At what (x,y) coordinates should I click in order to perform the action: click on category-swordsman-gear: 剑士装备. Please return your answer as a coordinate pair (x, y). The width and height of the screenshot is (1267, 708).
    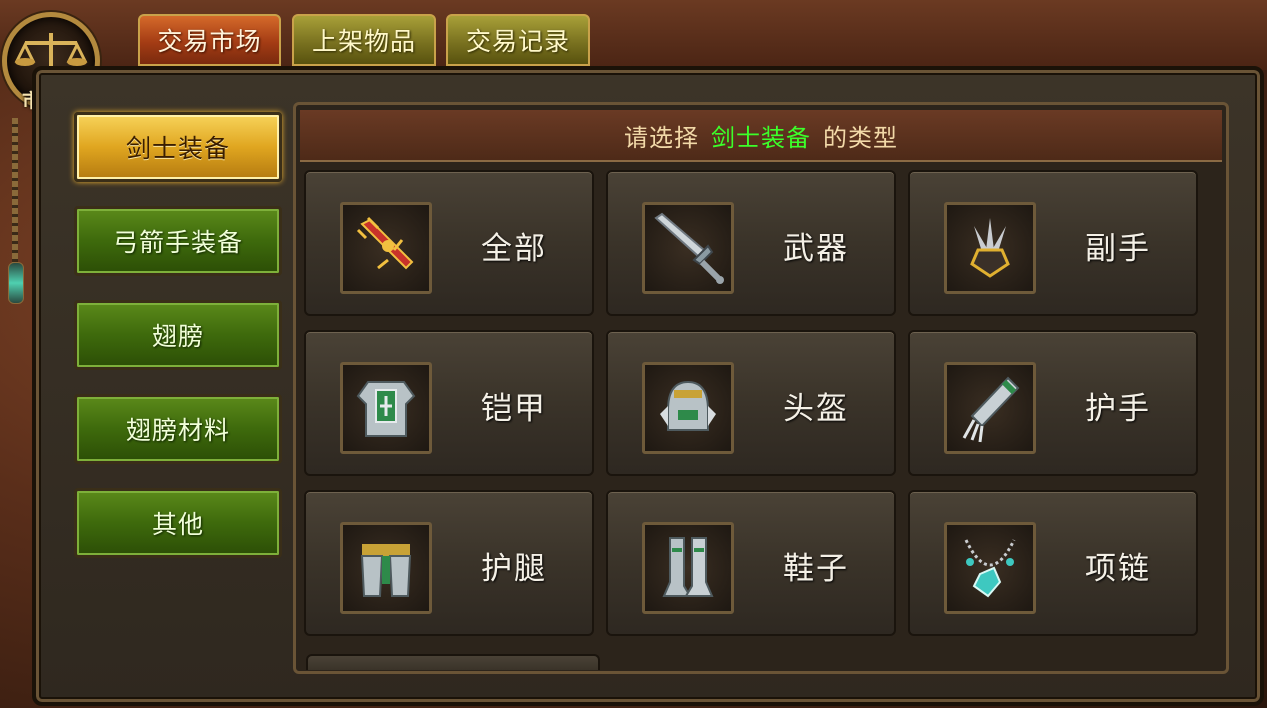
    Looking at the image, I should click on (178, 147).